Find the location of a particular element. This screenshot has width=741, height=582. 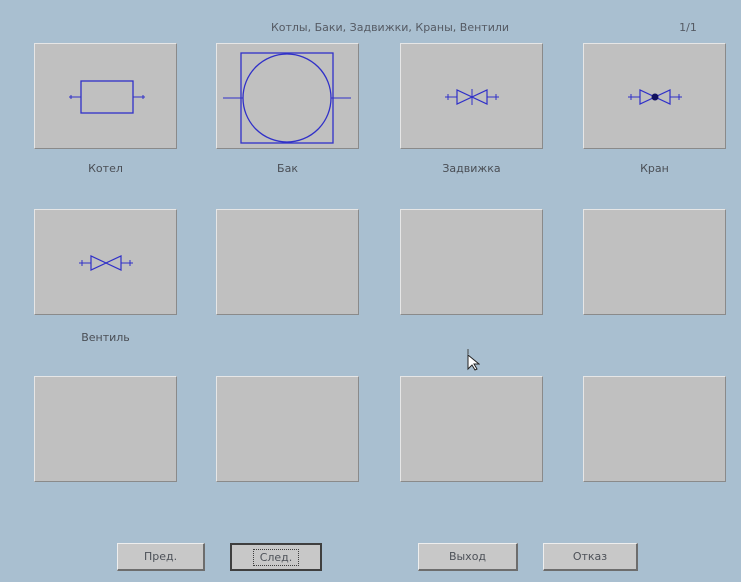

prev-button-label: Пред. is located at coordinates (160, 556).